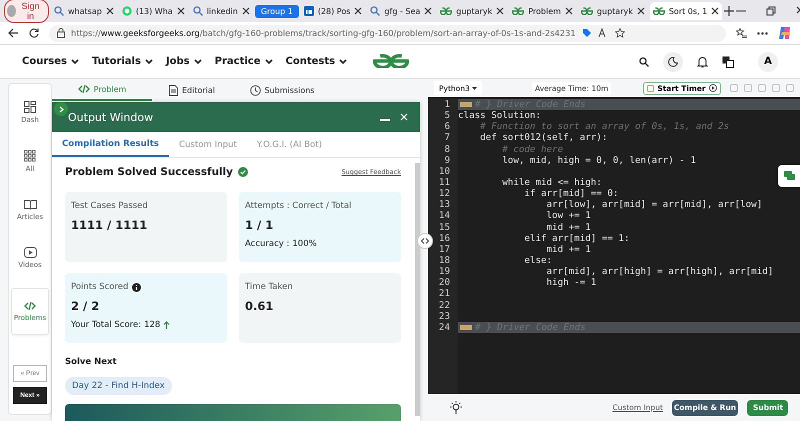 Image resolution: width=800 pixels, height=421 pixels. What do you see at coordinates (768, 62) in the screenshot?
I see `user-avatar: A` at bounding box center [768, 62].